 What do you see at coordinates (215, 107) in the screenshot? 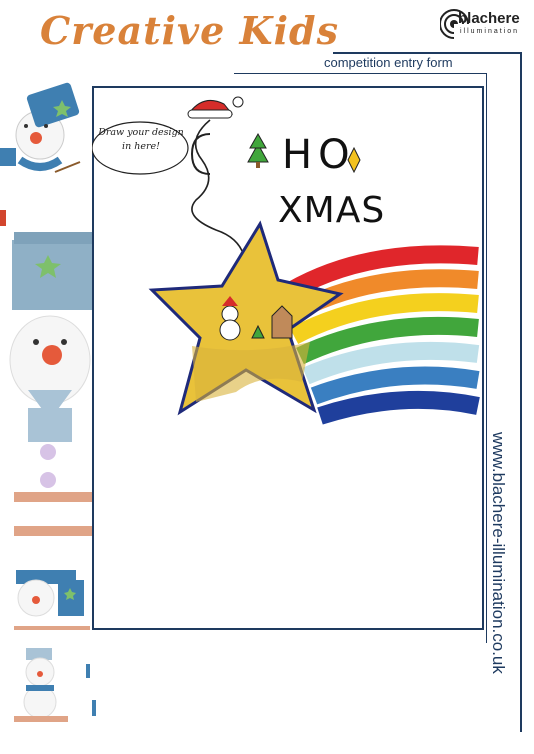
I see `santa-hat-icon` at bounding box center [215, 107].